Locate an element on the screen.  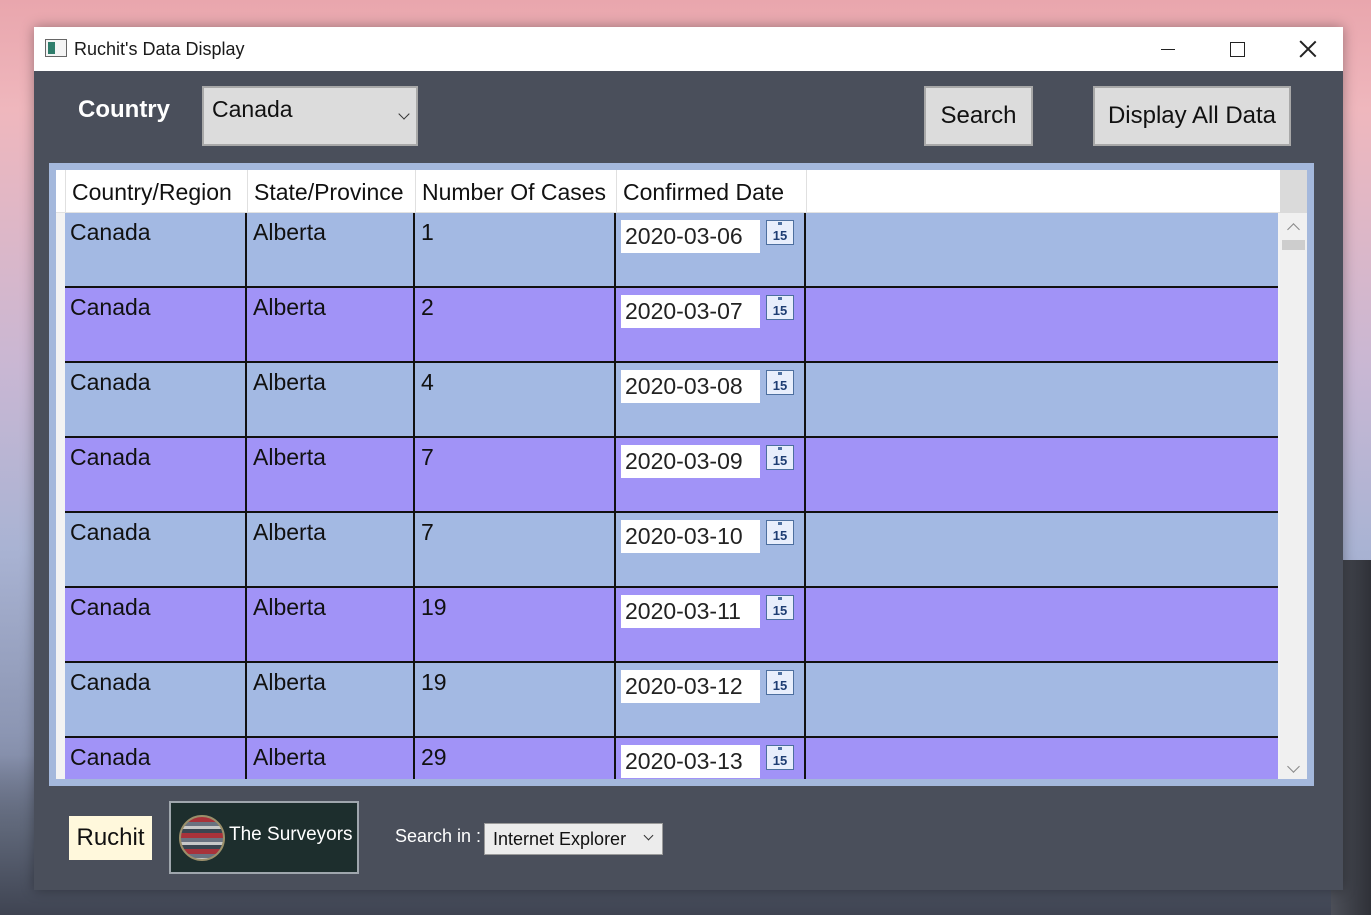
title-bar: Ruchit's Data Display is located at coordinates (688, 49).